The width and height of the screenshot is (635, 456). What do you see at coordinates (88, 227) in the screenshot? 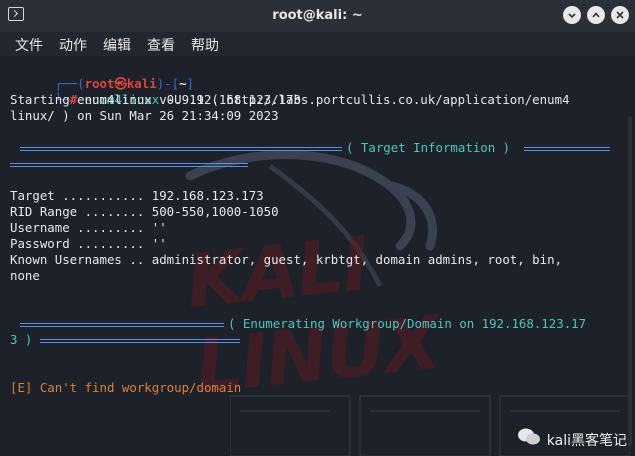
I see `output-username: Username ......... ''` at bounding box center [88, 227].